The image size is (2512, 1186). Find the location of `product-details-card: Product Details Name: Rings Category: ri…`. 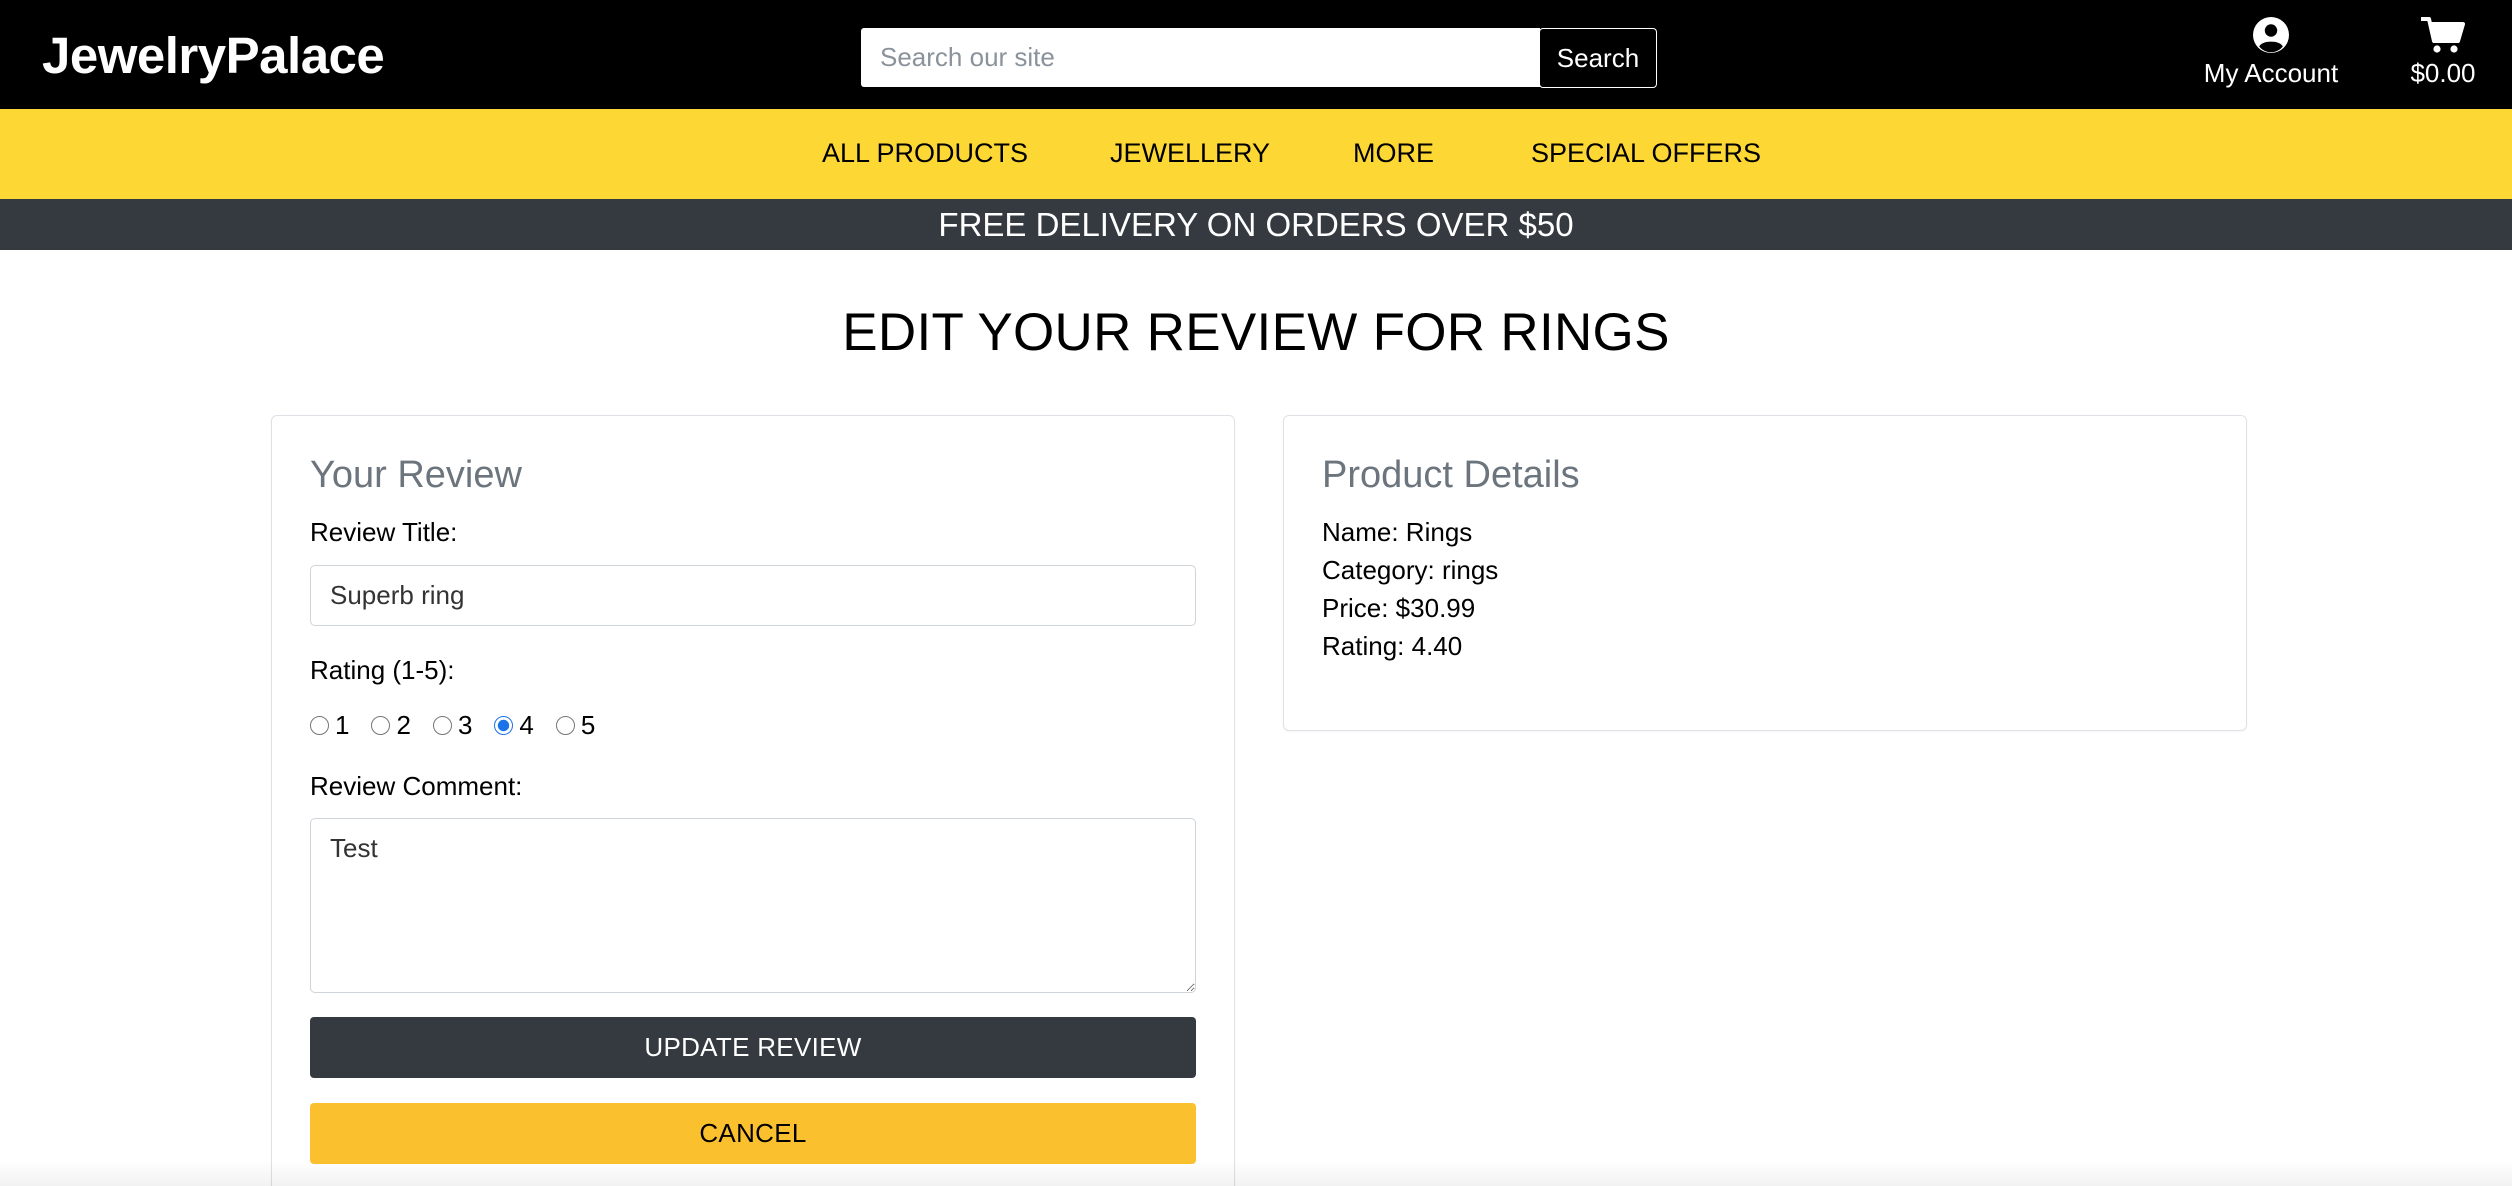

product-details-card: Product Details Name: Rings Category: ri… is located at coordinates (1765, 573).